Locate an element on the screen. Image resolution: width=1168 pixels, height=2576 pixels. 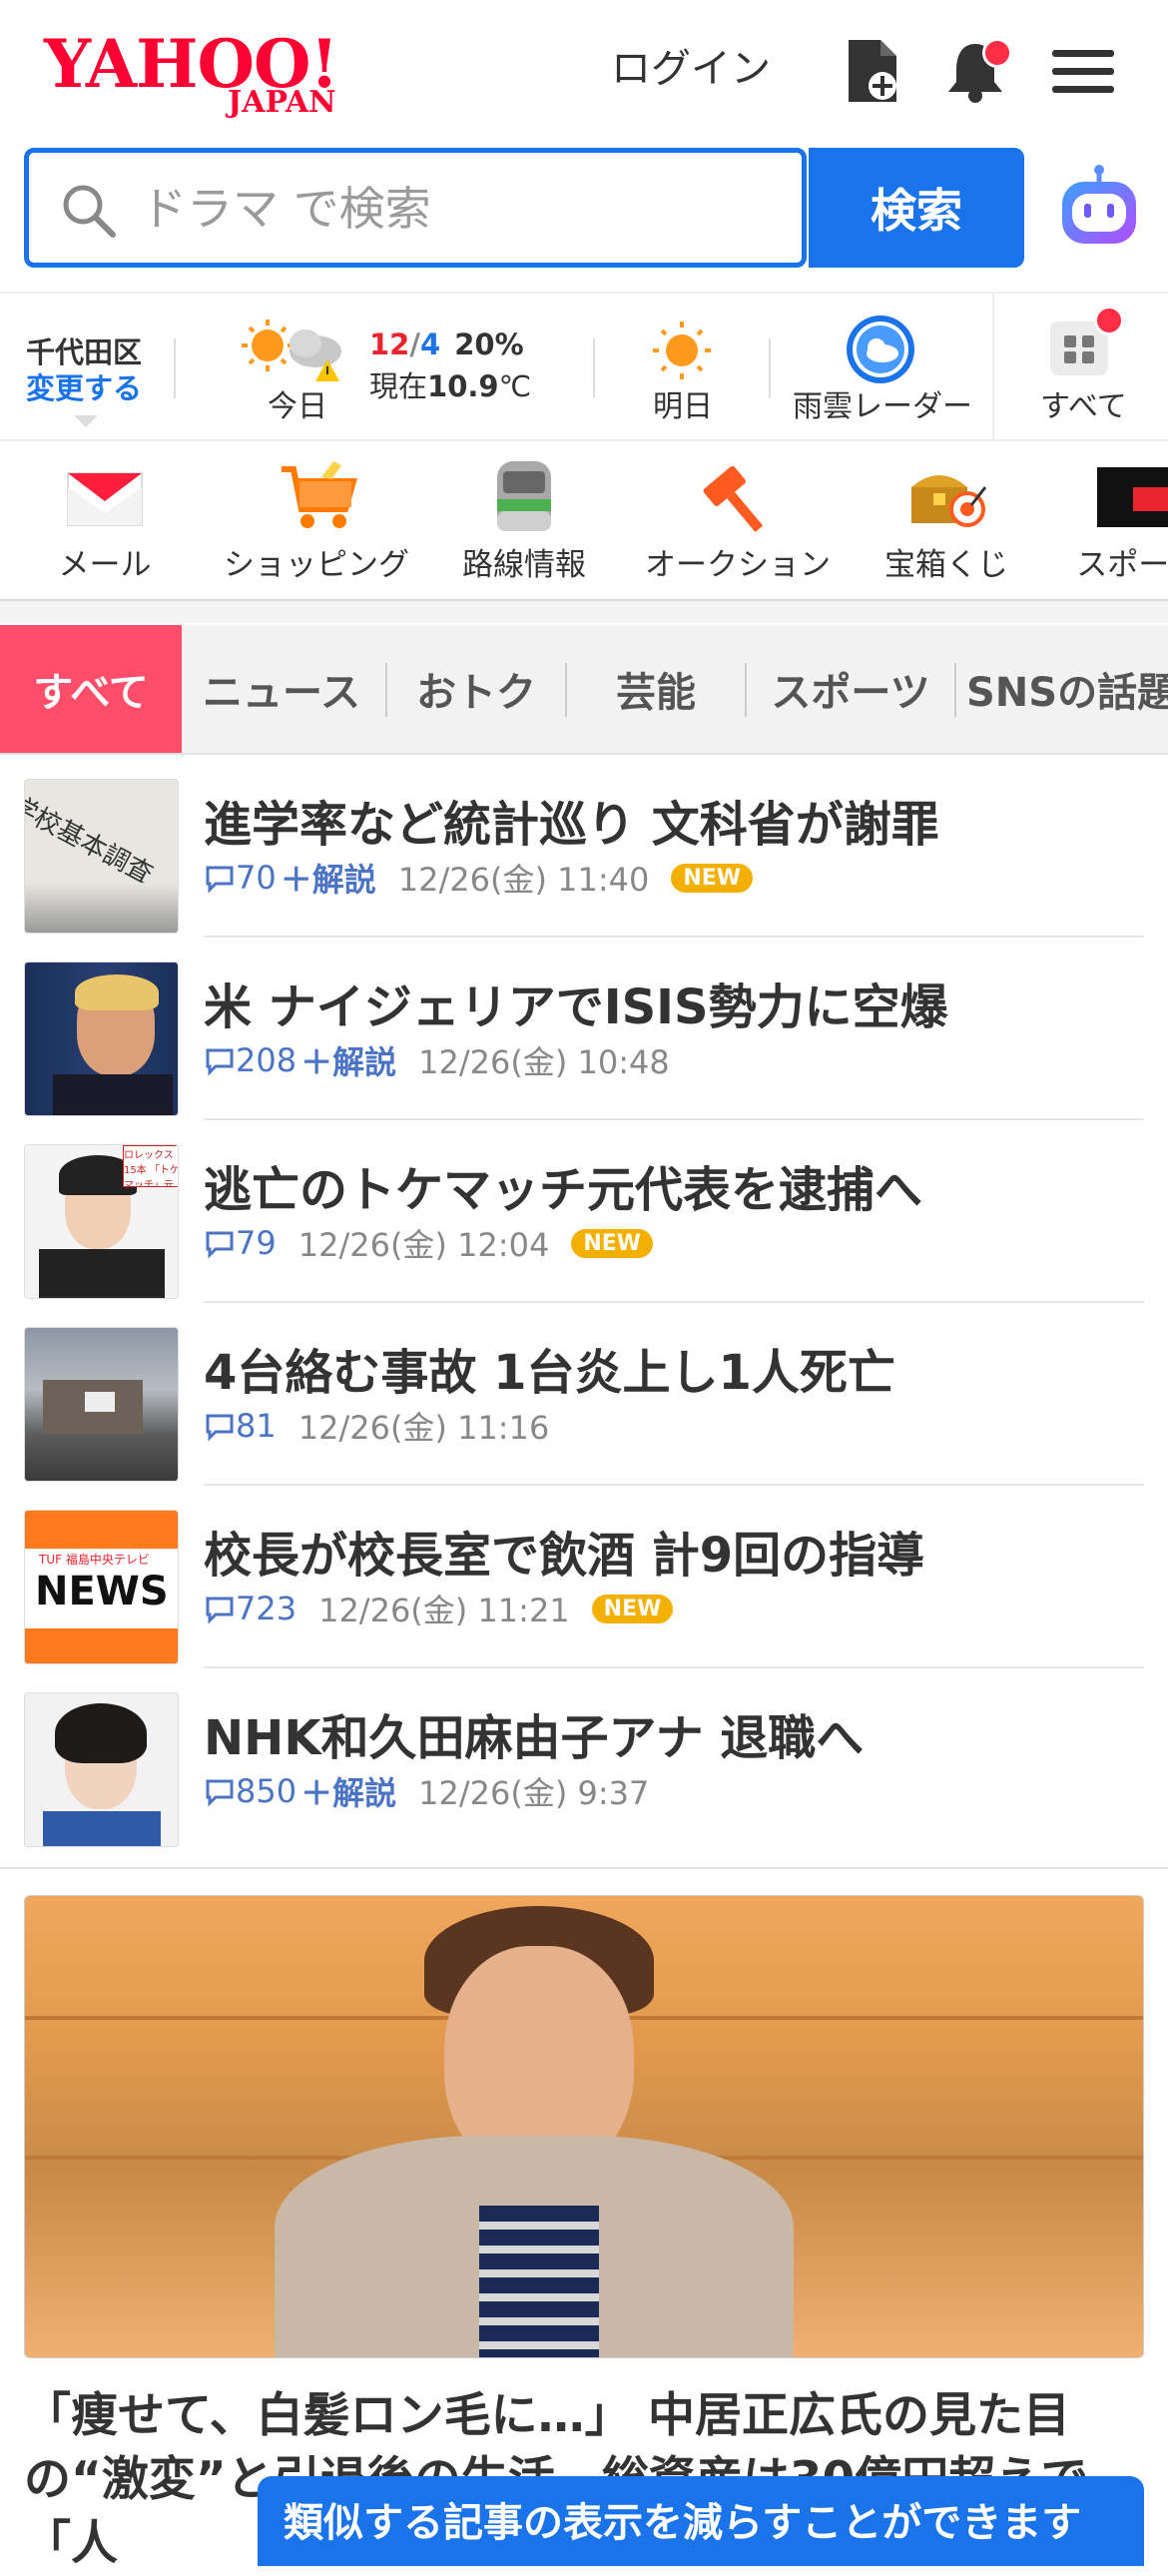
sun-cloud-icon is located at coordinates (291, 350).